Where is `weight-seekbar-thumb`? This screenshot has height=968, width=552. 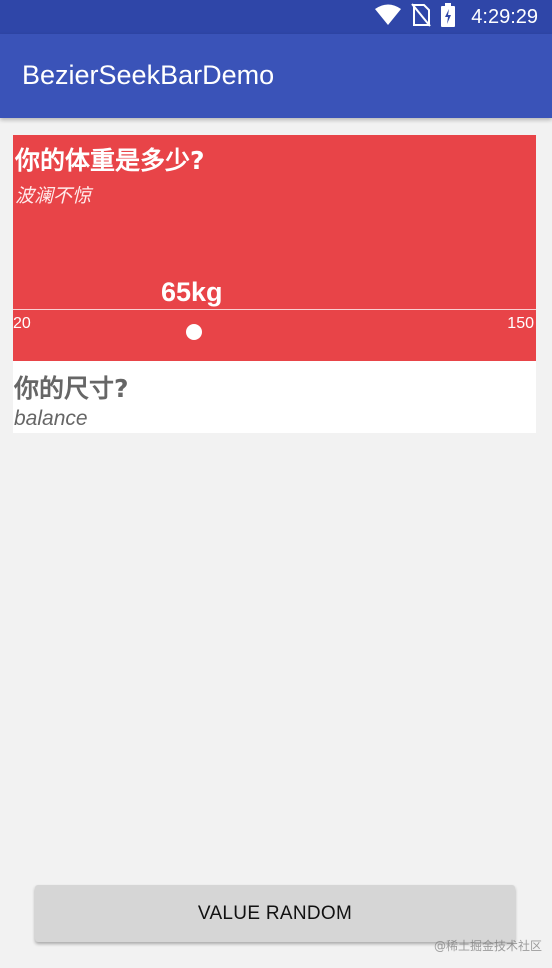
weight-seekbar-thumb is located at coordinates (194, 332).